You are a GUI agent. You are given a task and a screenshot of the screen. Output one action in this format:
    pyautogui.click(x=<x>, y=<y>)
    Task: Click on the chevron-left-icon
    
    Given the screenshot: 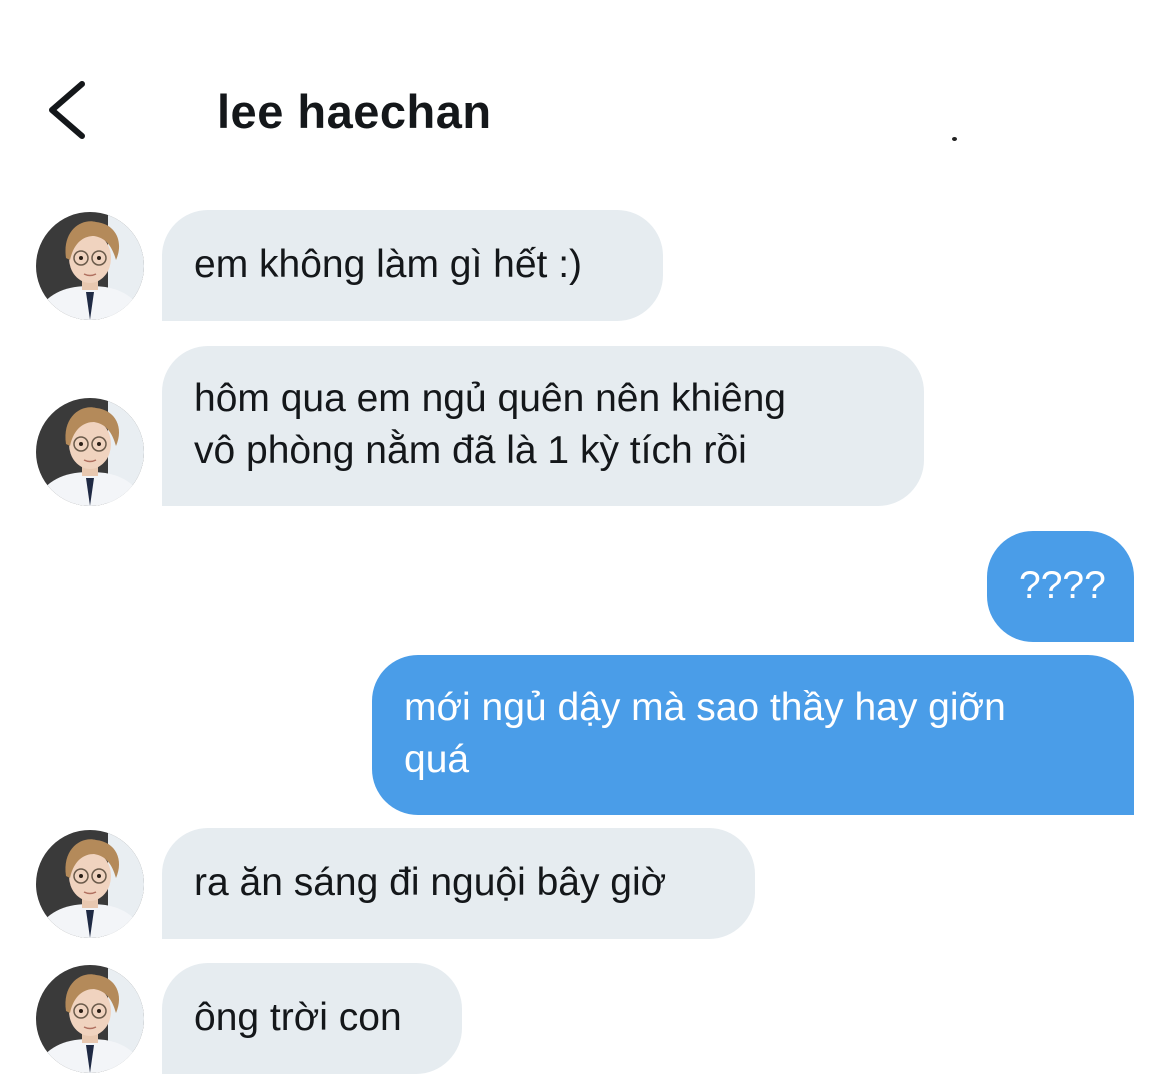 What is the action you would take?
    pyautogui.click(x=67, y=110)
    